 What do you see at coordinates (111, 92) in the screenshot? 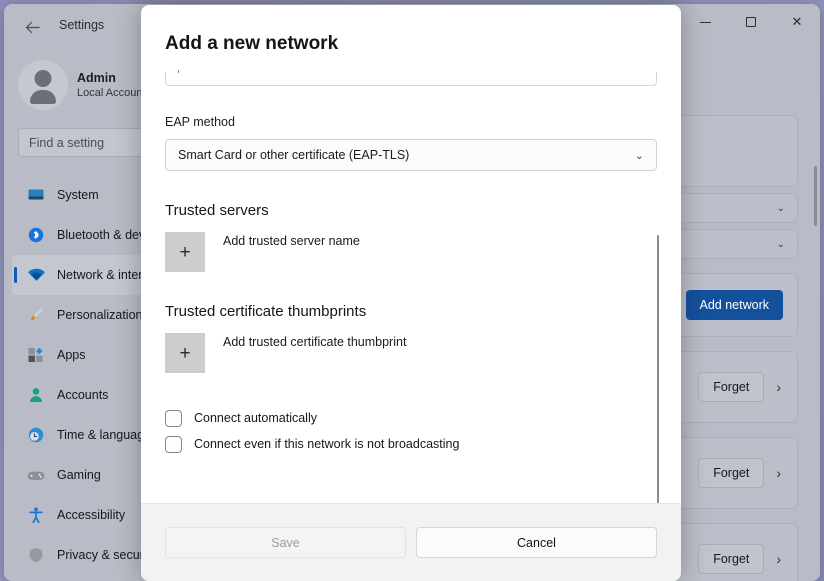
I see `profile-subtitle: Local Account` at bounding box center [111, 92].